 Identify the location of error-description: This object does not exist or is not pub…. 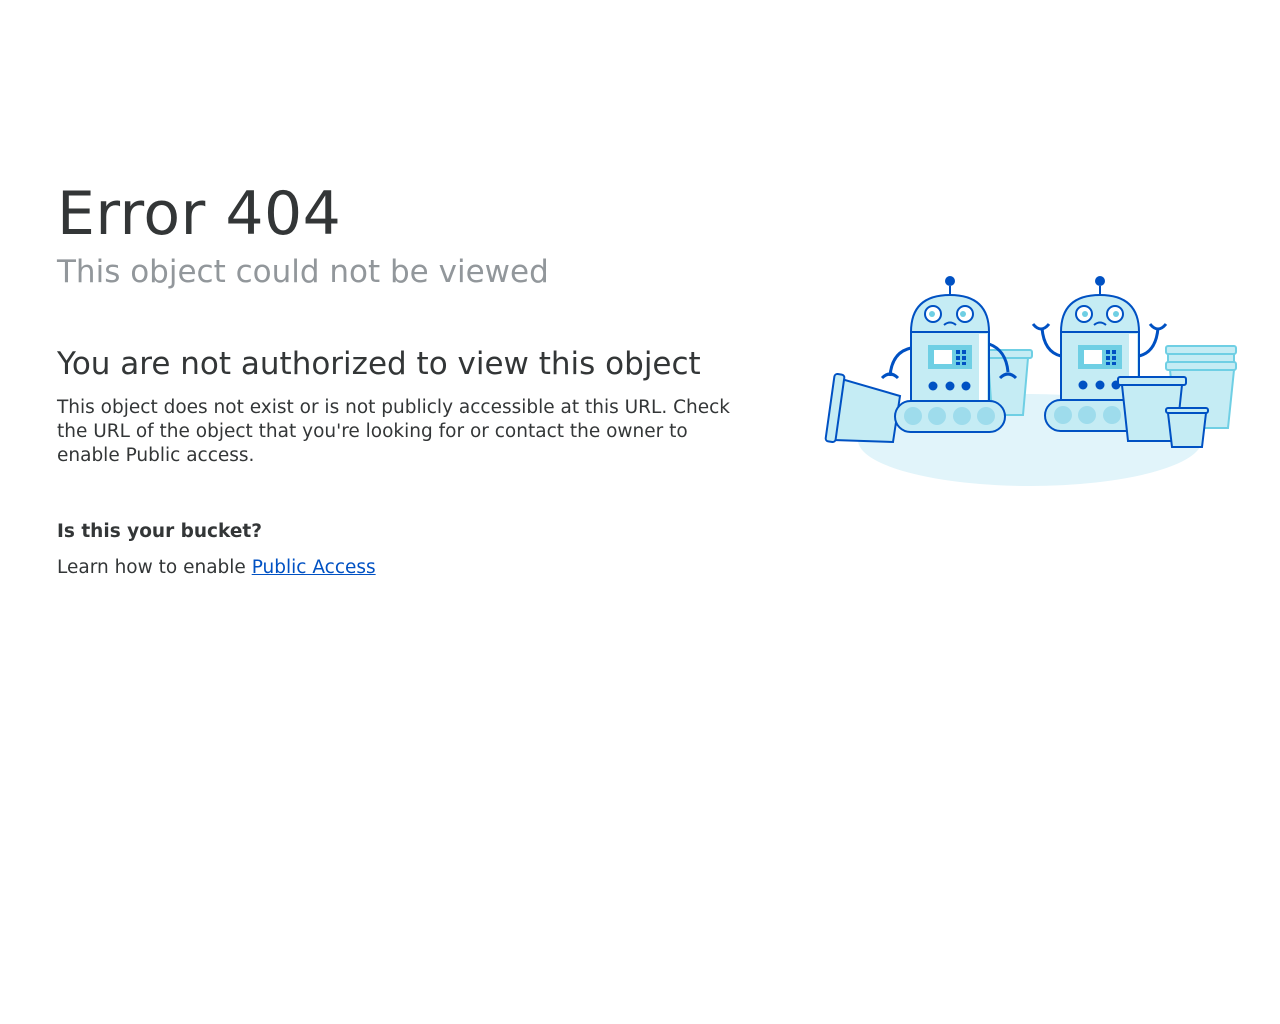
(394, 431).